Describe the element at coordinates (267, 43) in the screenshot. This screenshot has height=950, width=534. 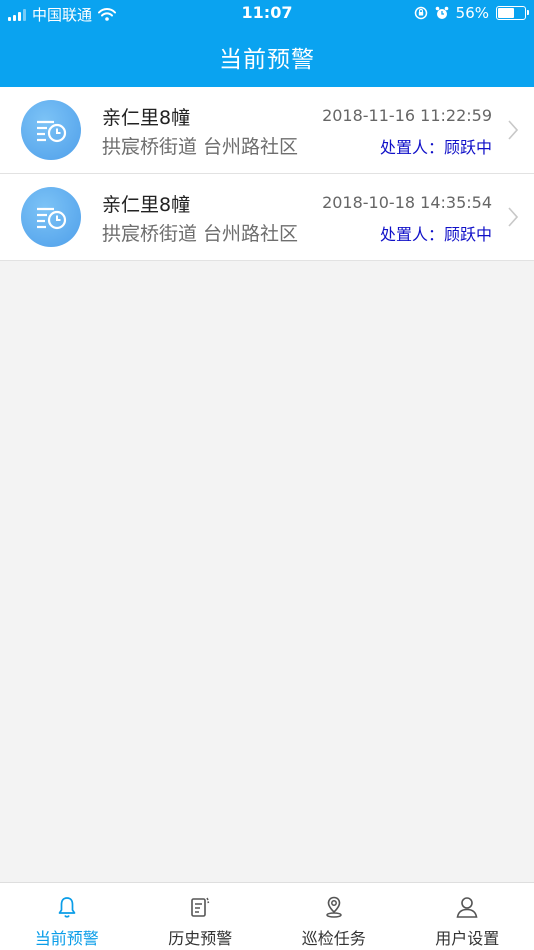
I see `top-bar: 中国联通 11:07 56% 当前预警` at that location.